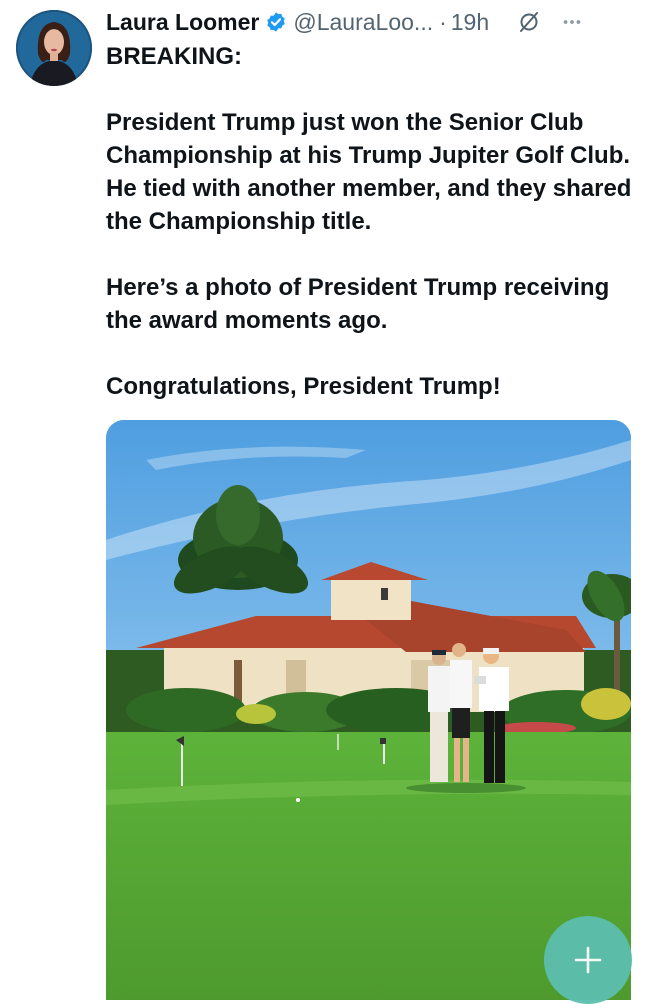 The width and height of the screenshot is (647, 1004). I want to click on compose-post-button, so click(588, 960).